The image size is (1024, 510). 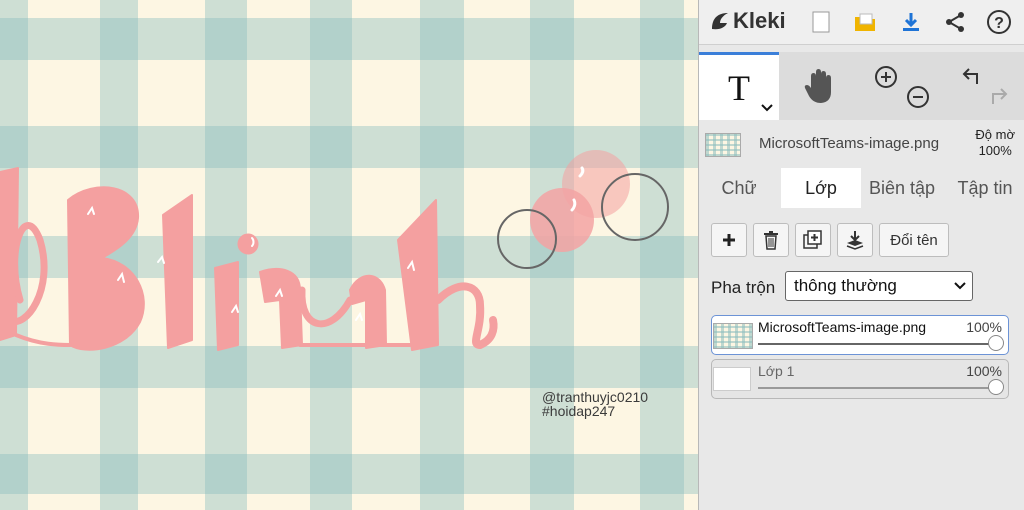 What do you see at coordinates (860, 379) in the screenshot?
I see `layer-row: Lớp 1 100%` at bounding box center [860, 379].